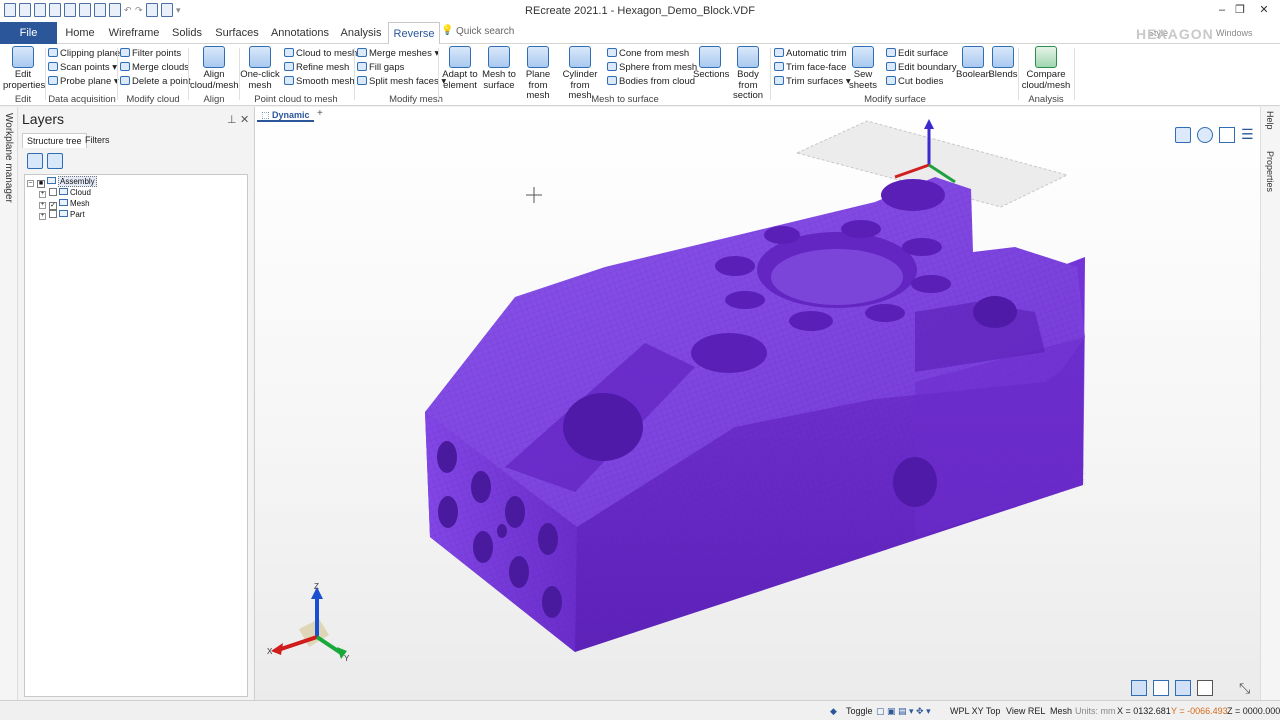 The height and width of the screenshot is (720, 1280). What do you see at coordinates (508, 32) in the screenshot?
I see `quick-search: 💡 Quick search` at bounding box center [508, 32].